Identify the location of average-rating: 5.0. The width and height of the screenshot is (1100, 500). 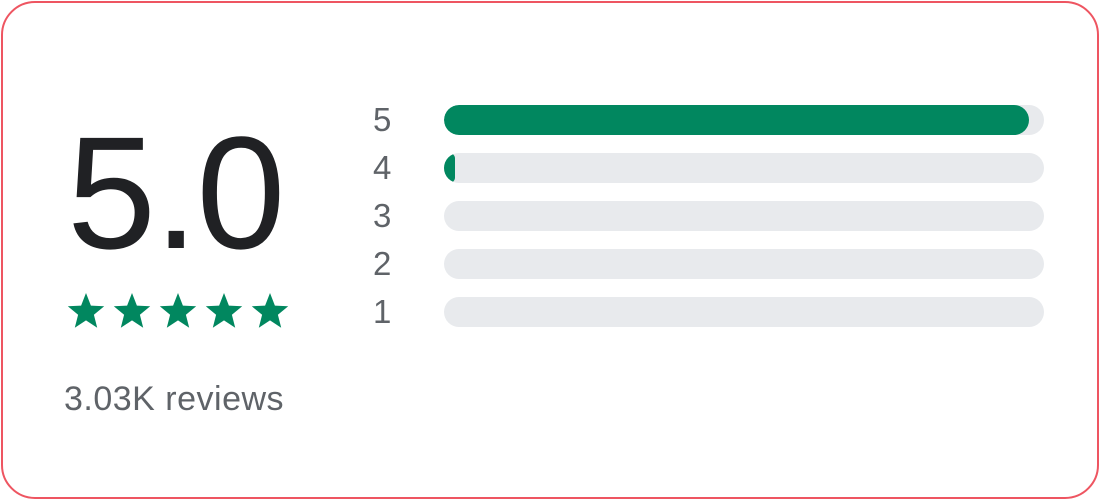
(176, 192).